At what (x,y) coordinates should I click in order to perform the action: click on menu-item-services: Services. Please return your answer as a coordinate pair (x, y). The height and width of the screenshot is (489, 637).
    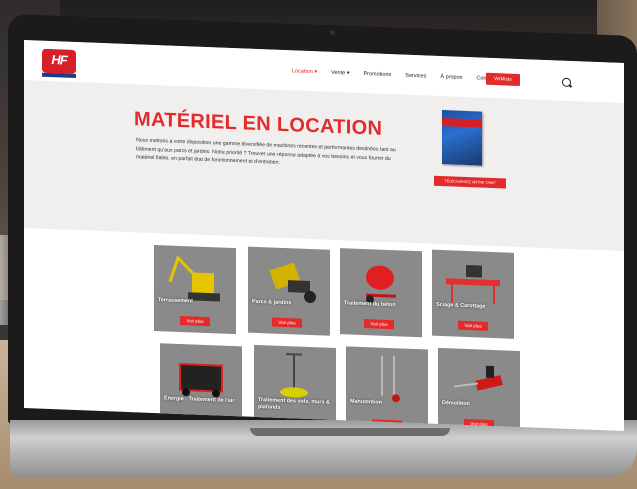
    Looking at the image, I should click on (415, 76).